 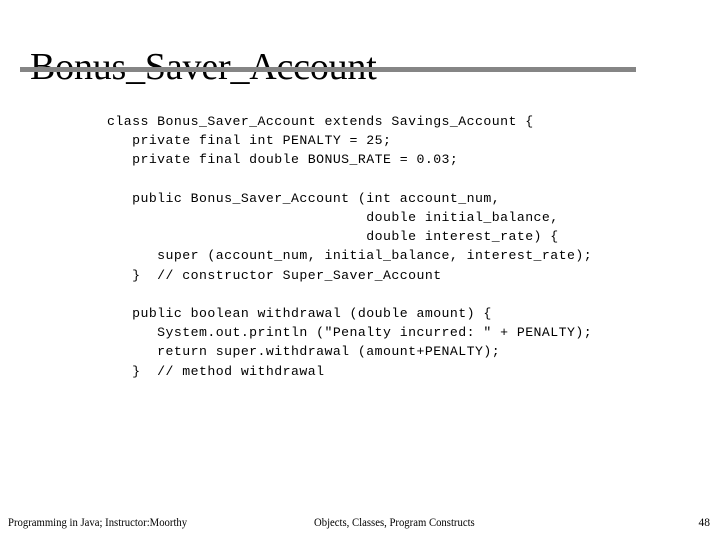 What do you see at coordinates (283, 160) in the screenshot?
I see `code-line: private final double BONUS_RATE = 0.03;` at bounding box center [283, 160].